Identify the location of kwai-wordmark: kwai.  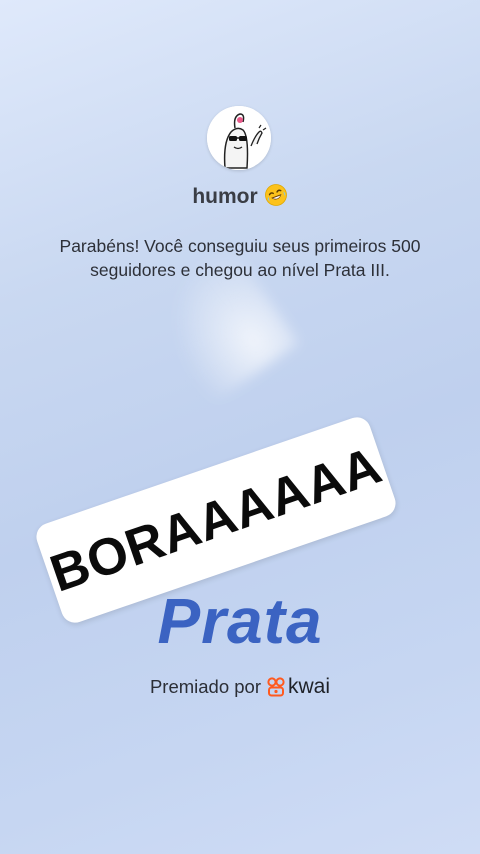
(309, 686).